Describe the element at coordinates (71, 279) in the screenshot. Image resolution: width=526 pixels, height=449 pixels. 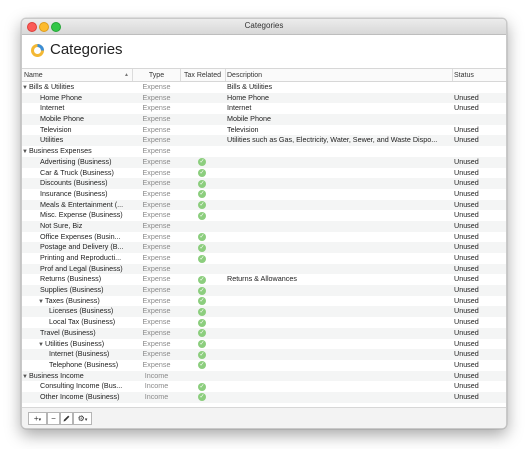
I see `category-name-text: Returns (Business)` at that location.